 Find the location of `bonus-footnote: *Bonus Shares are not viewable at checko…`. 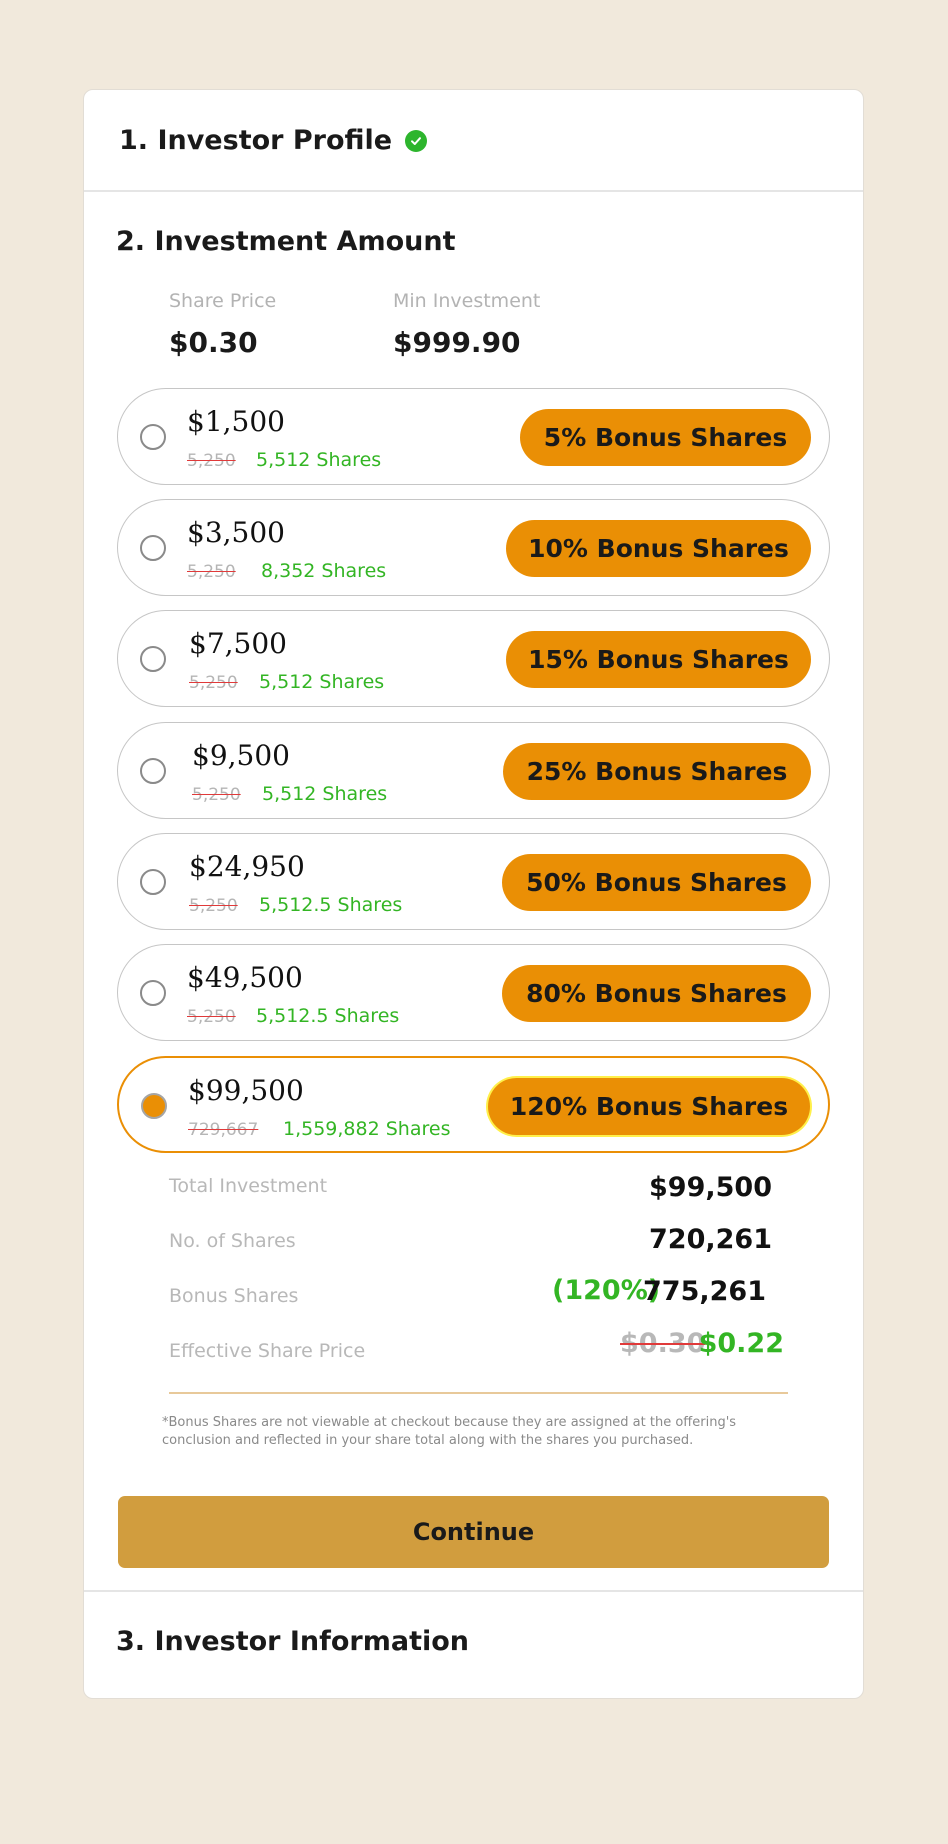

bonus-footnote: *Bonus Shares are not viewable at checko… is located at coordinates (449, 1431).